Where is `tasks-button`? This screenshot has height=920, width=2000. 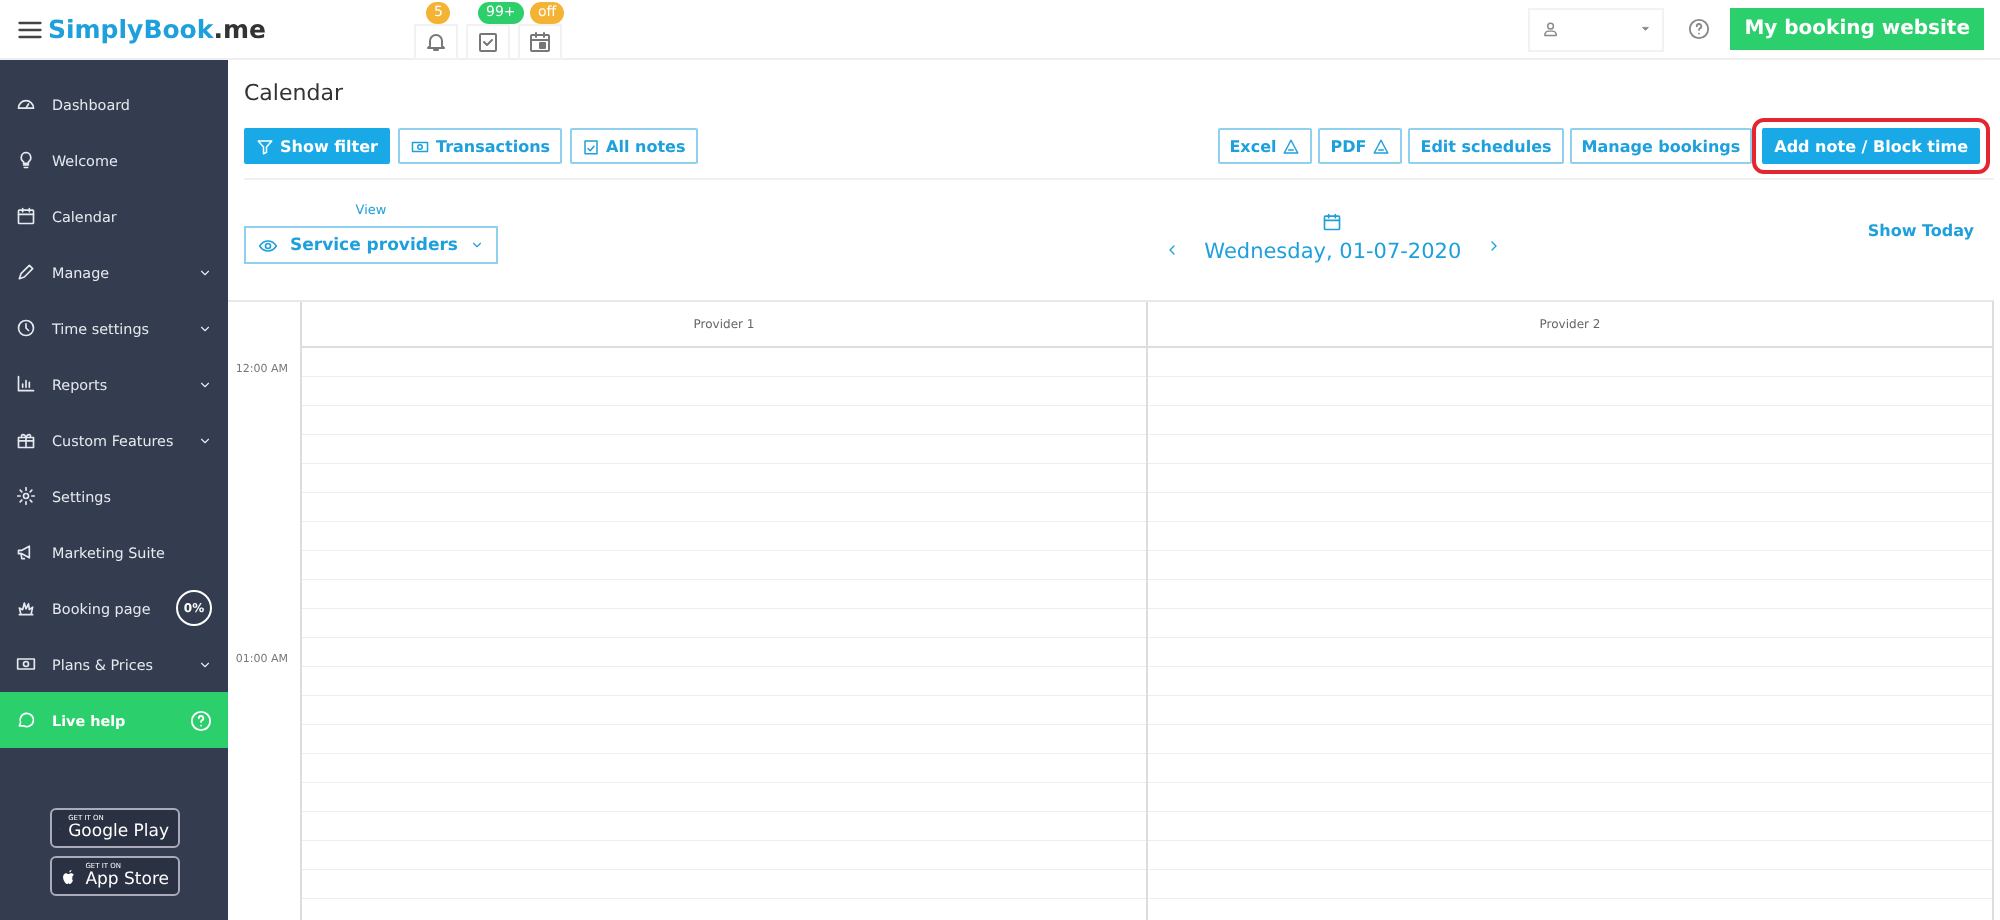 tasks-button is located at coordinates (487, 42).